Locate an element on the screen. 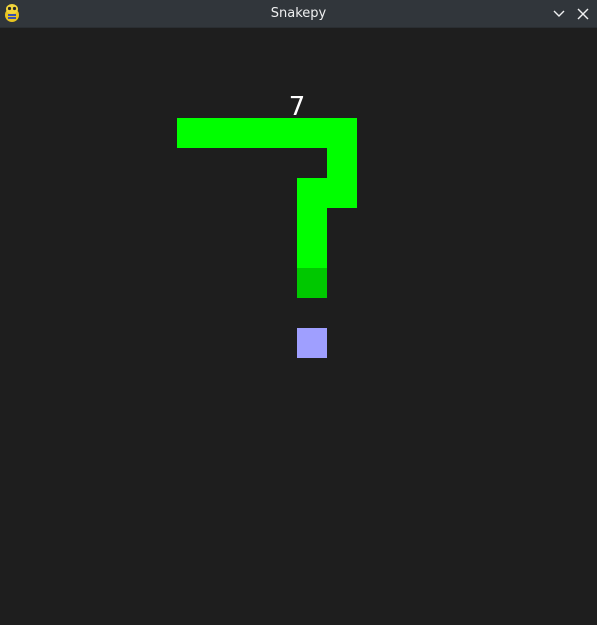 This screenshot has height=625, width=597. window-title: Snakepy is located at coordinates (298, 13).